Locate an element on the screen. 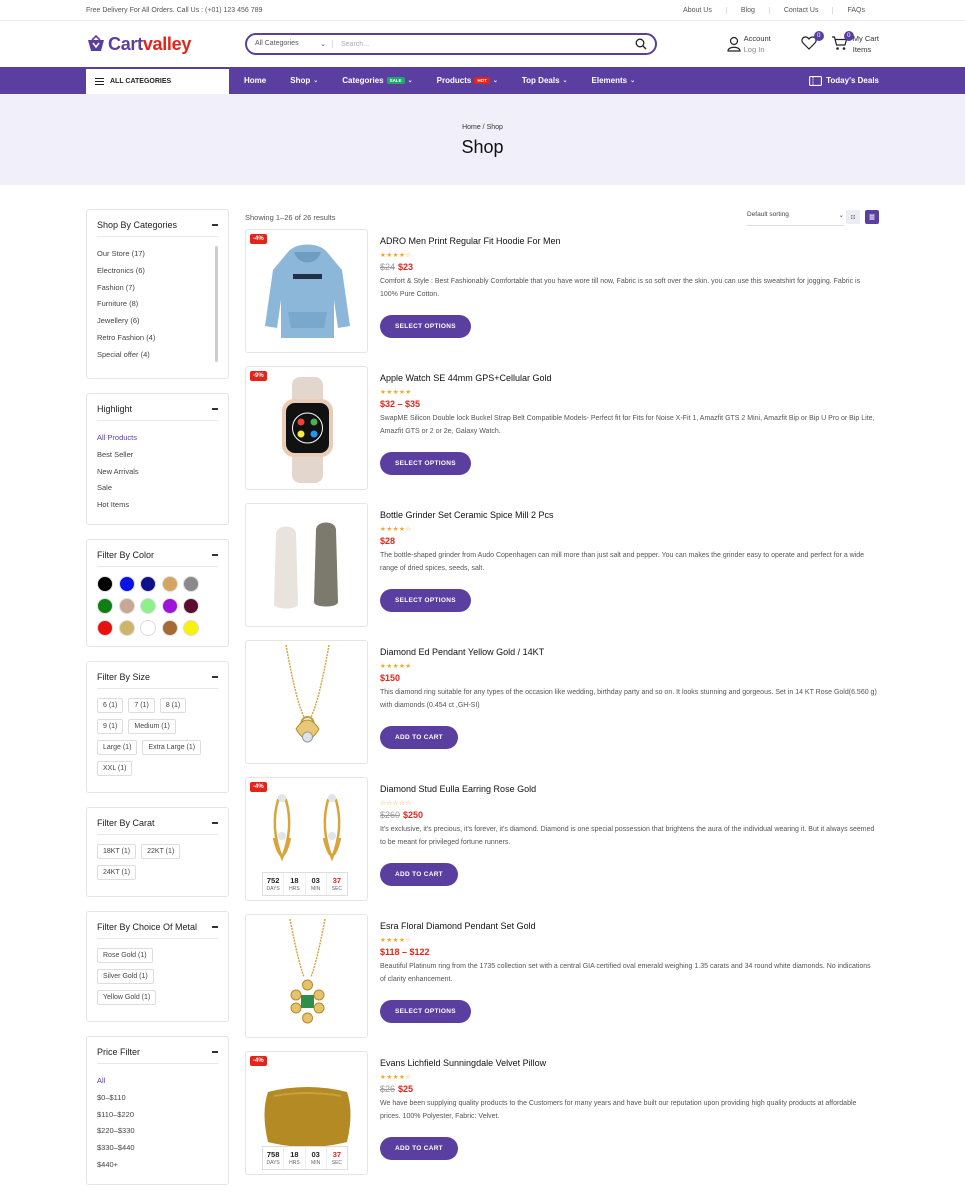  nav-item-top-deals: Top Deals ⌄ is located at coordinates (545, 80).